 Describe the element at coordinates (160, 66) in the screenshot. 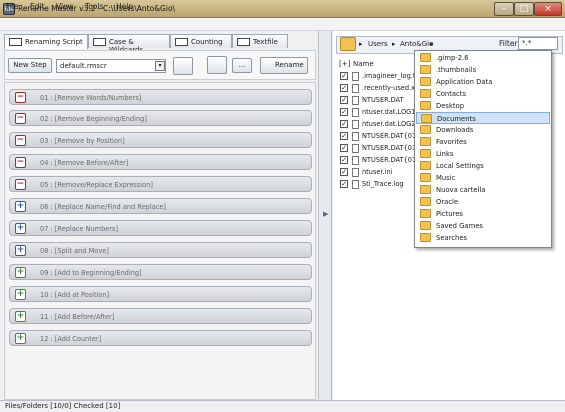

I see `script-dropdown-icon: ▾` at that location.